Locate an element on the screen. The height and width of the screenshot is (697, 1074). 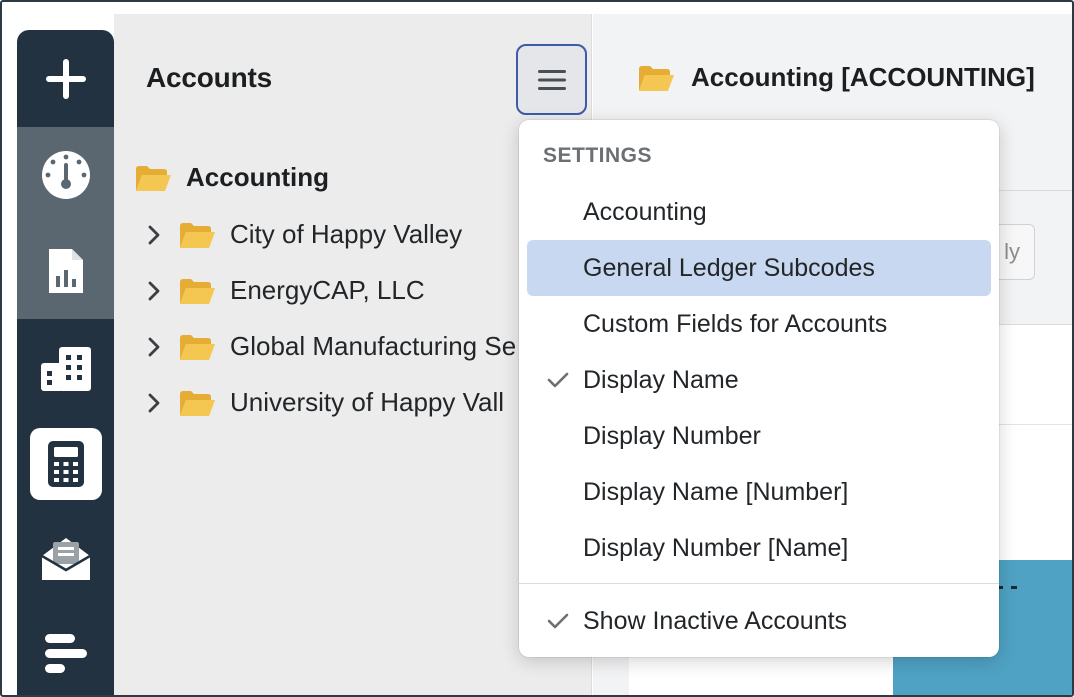
report-chart-icon is located at coordinates (65, 271).